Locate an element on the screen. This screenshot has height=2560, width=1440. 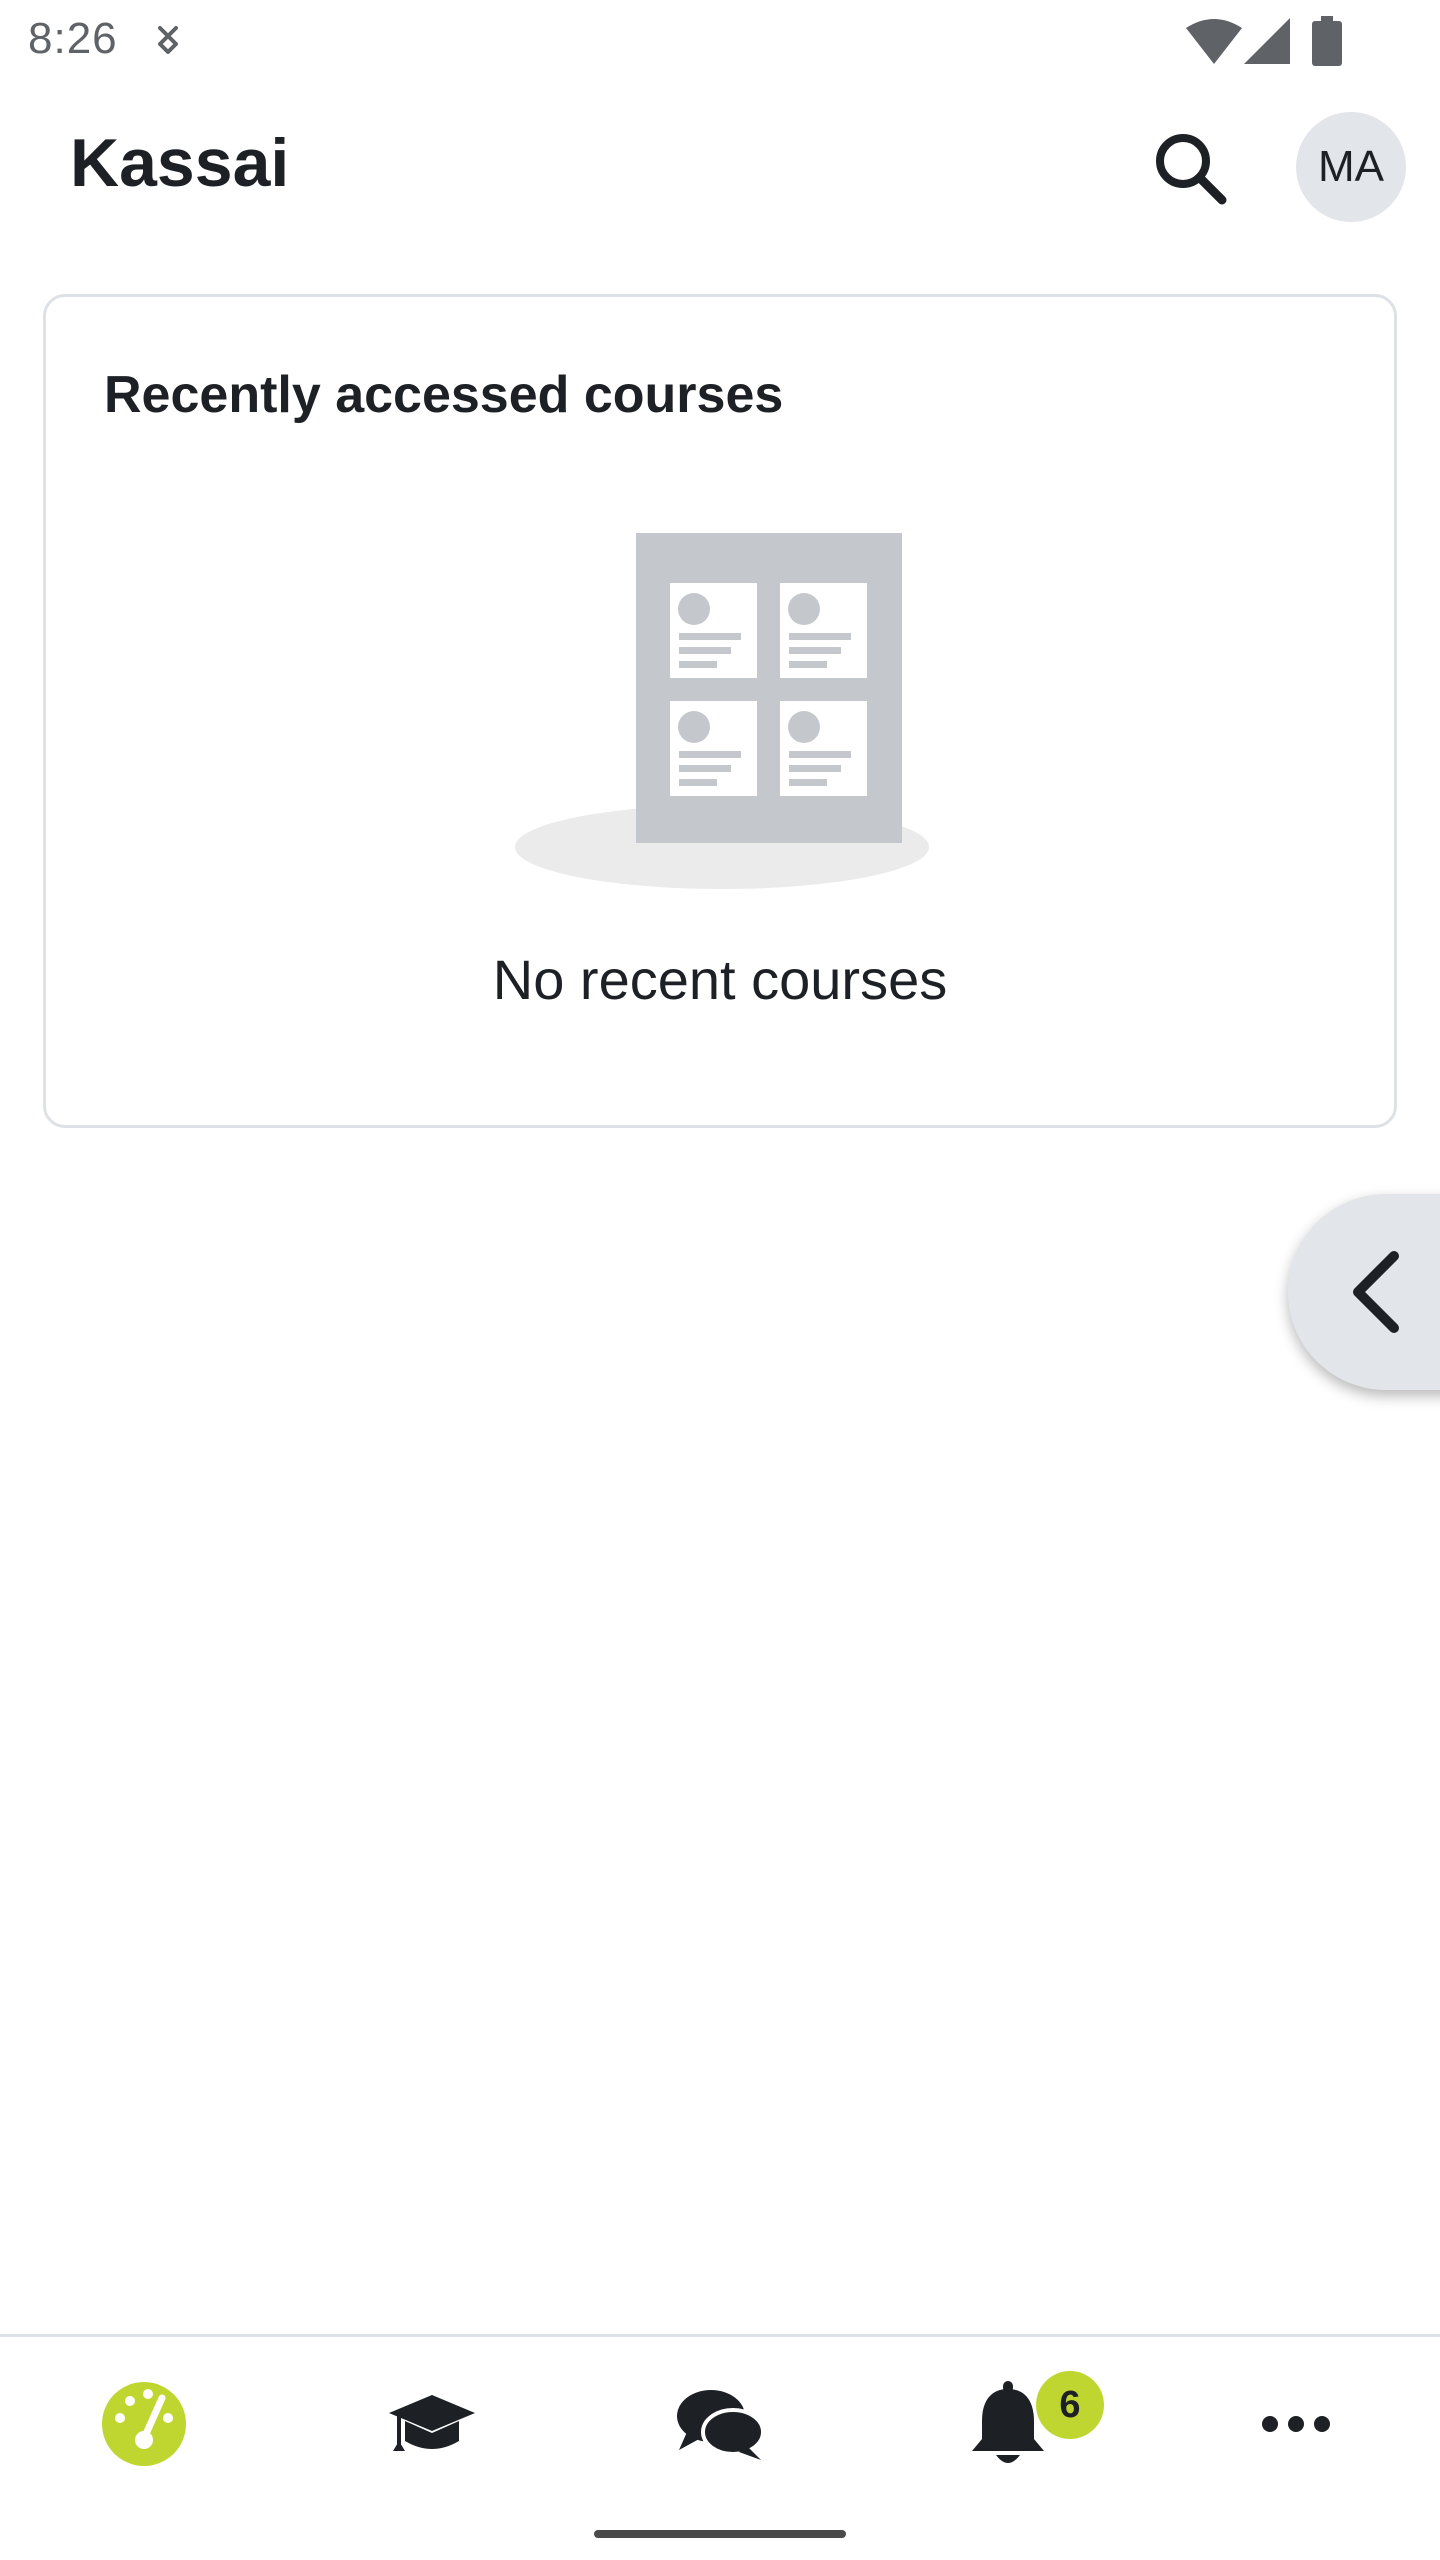
bottom-nav: 6 is located at coordinates (720, 2447).